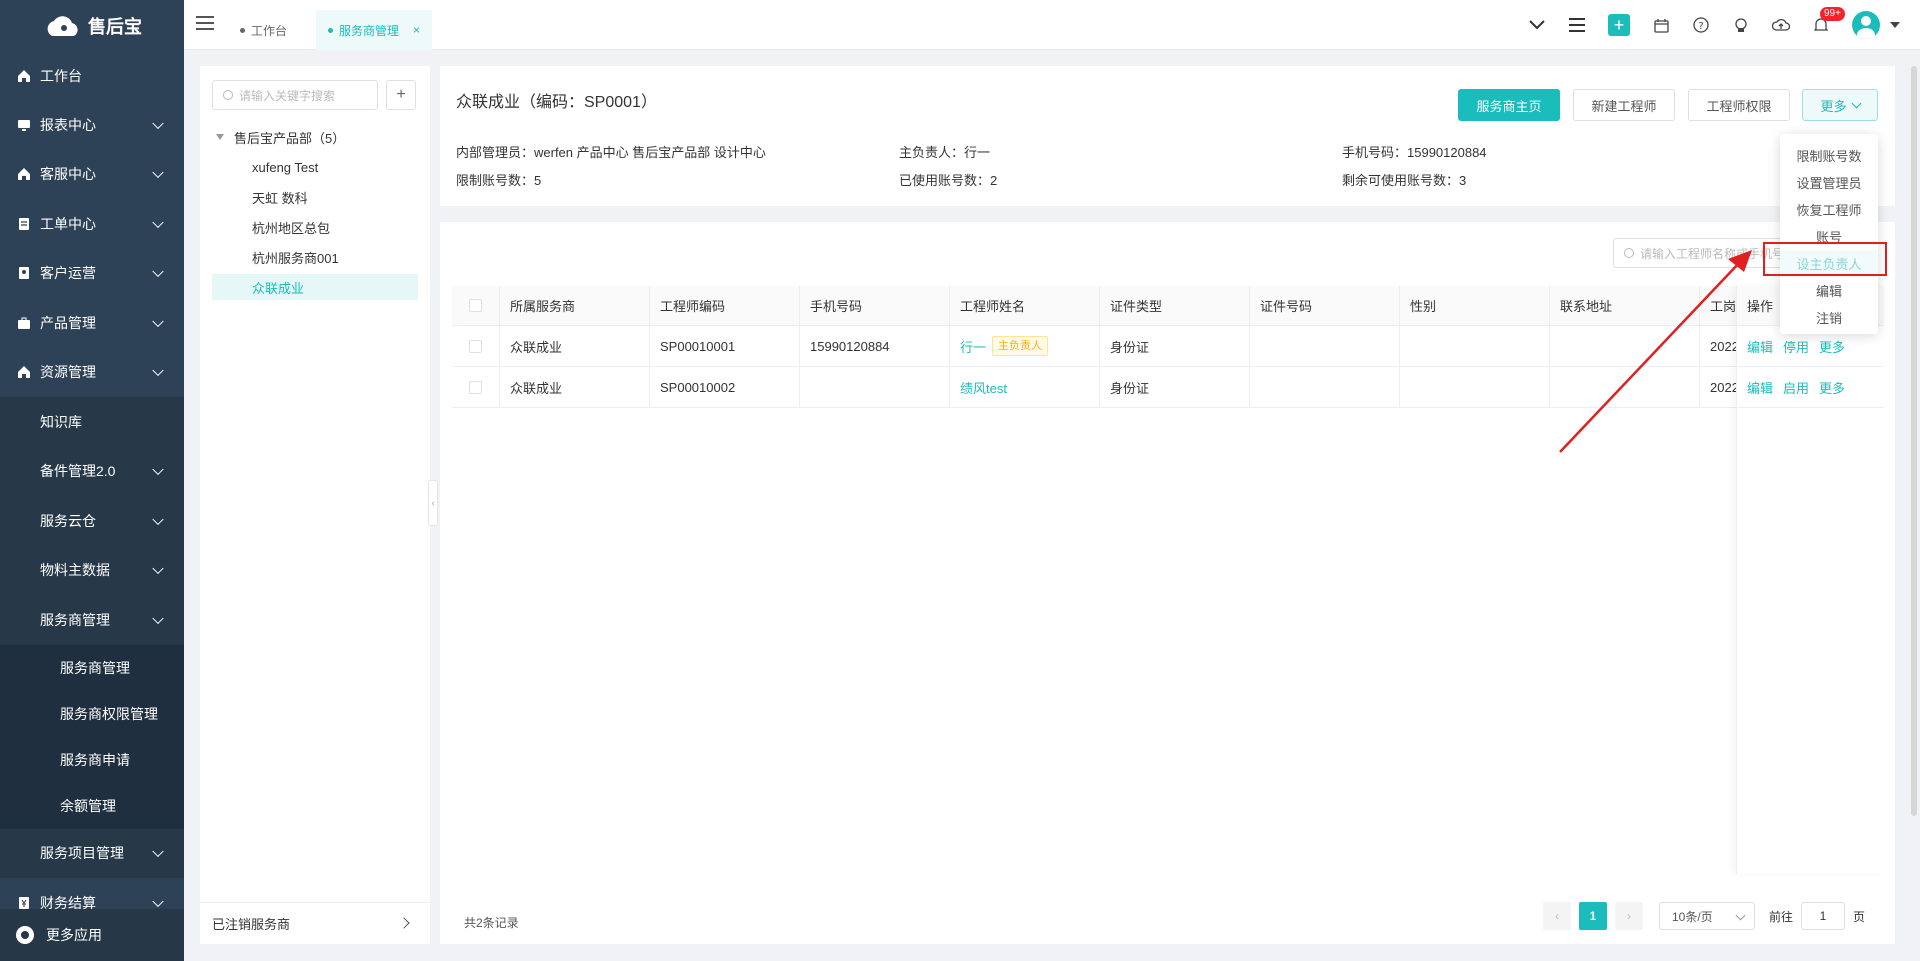 This screenshot has width=1920, height=961. I want to click on caret-down-icon, so click(1895, 25).